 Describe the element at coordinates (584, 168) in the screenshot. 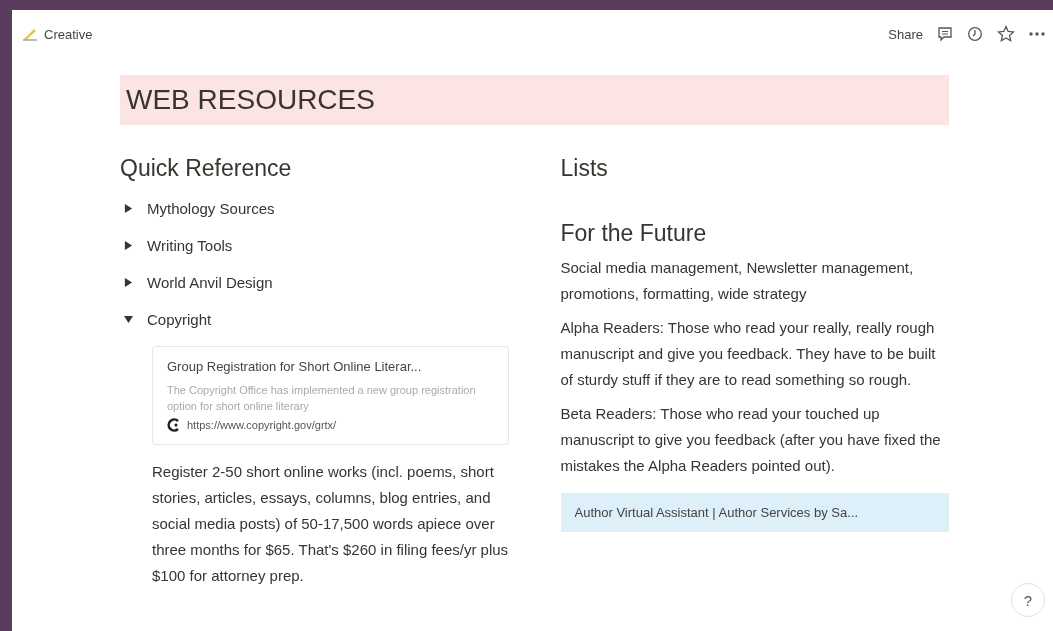

I see `section-heading: Lists` at that location.